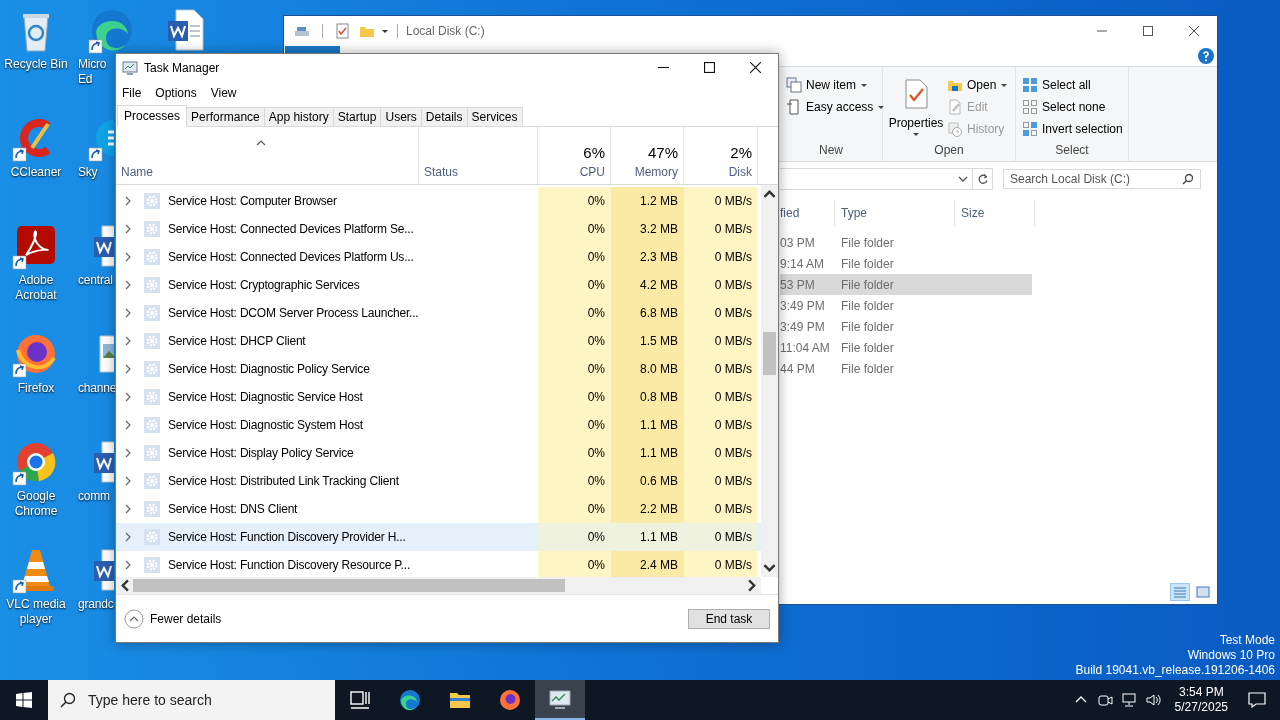 The image size is (1280, 720). Describe the element at coordinates (1128, 700) in the screenshot. I see `network-icon` at that location.